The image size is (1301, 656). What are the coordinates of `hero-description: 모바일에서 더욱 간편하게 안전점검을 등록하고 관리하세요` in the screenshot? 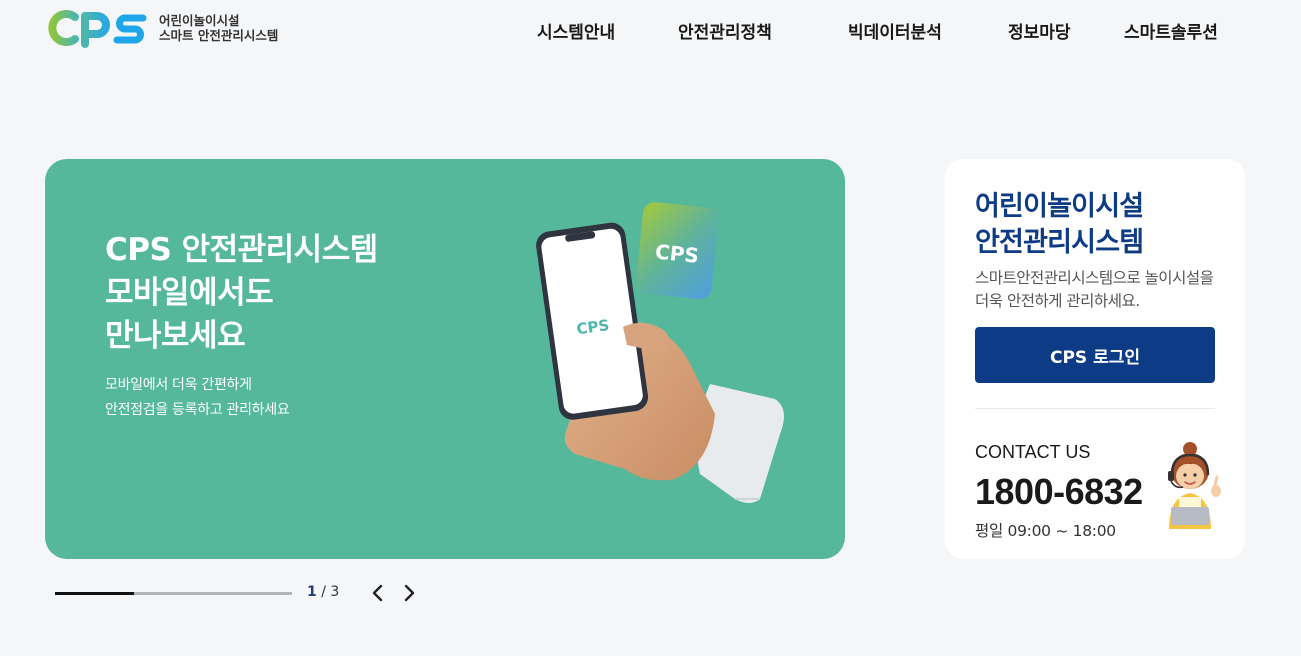 It's located at (197, 398).